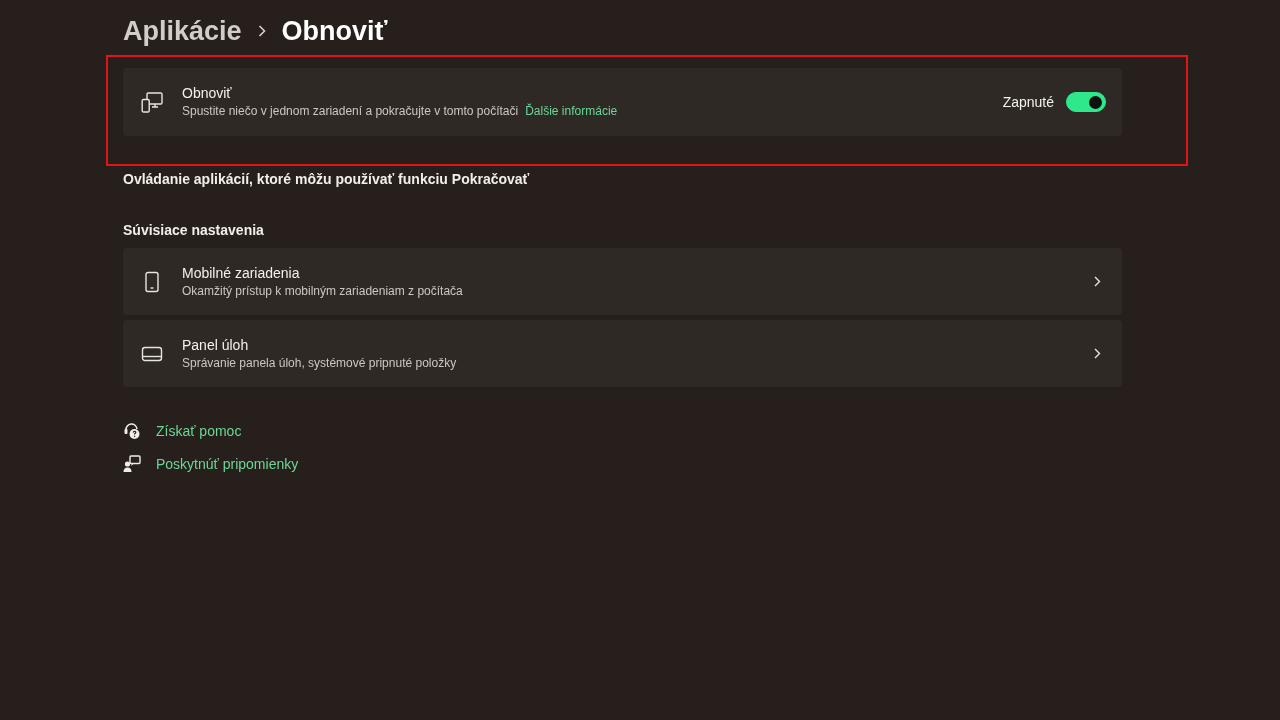 Image resolution: width=1280 pixels, height=720 pixels. Describe the element at coordinates (215, 345) in the screenshot. I see `card-title: Panel úloh` at that location.